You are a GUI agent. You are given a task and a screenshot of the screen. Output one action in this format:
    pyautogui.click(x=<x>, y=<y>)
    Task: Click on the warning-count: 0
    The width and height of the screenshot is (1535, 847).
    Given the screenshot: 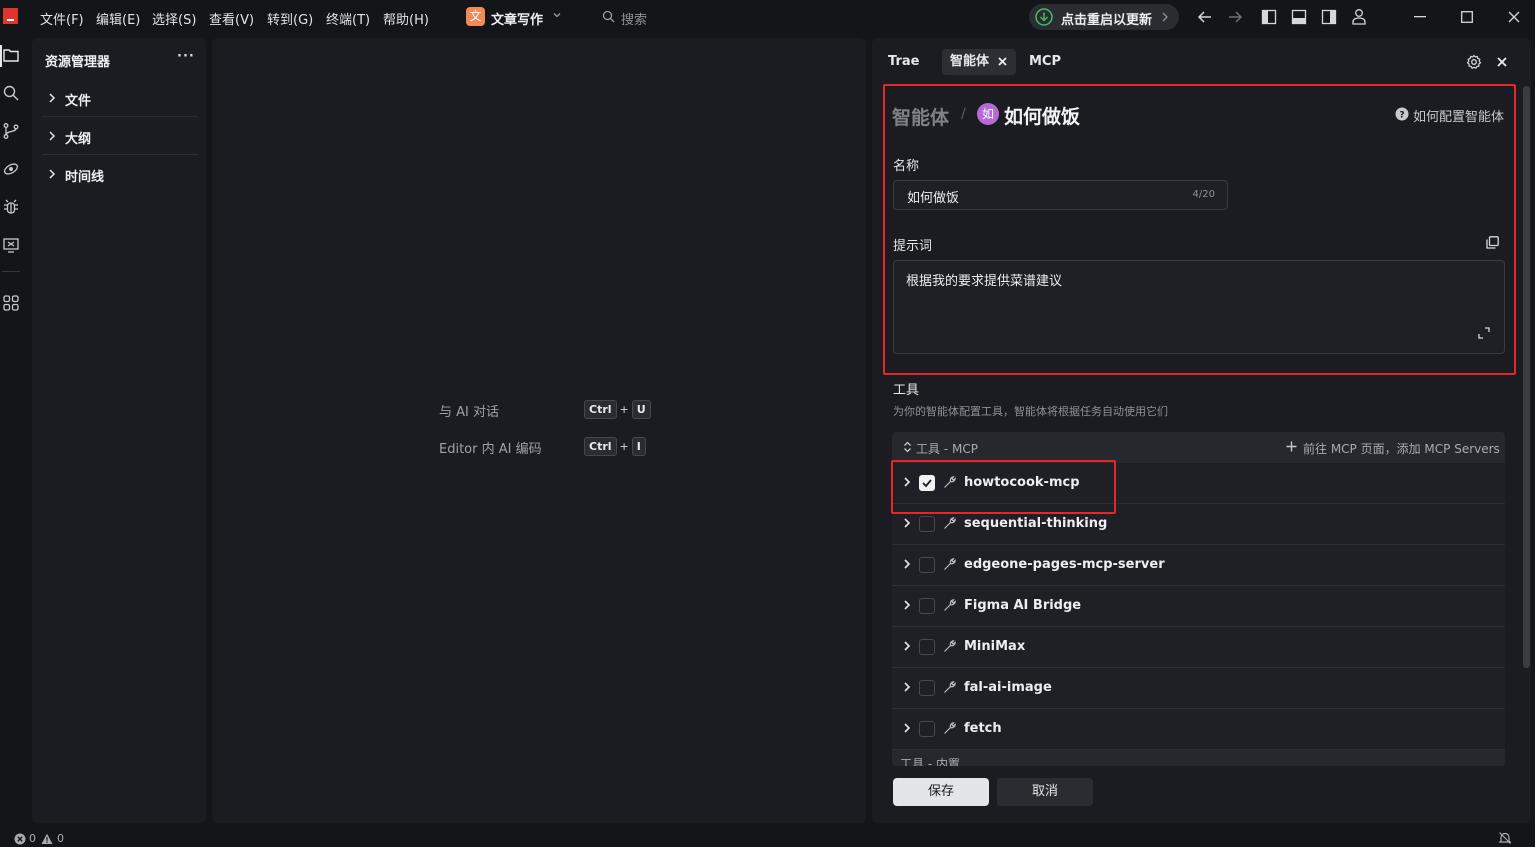 What is the action you would take?
    pyautogui.click(x=60, y=838)
    